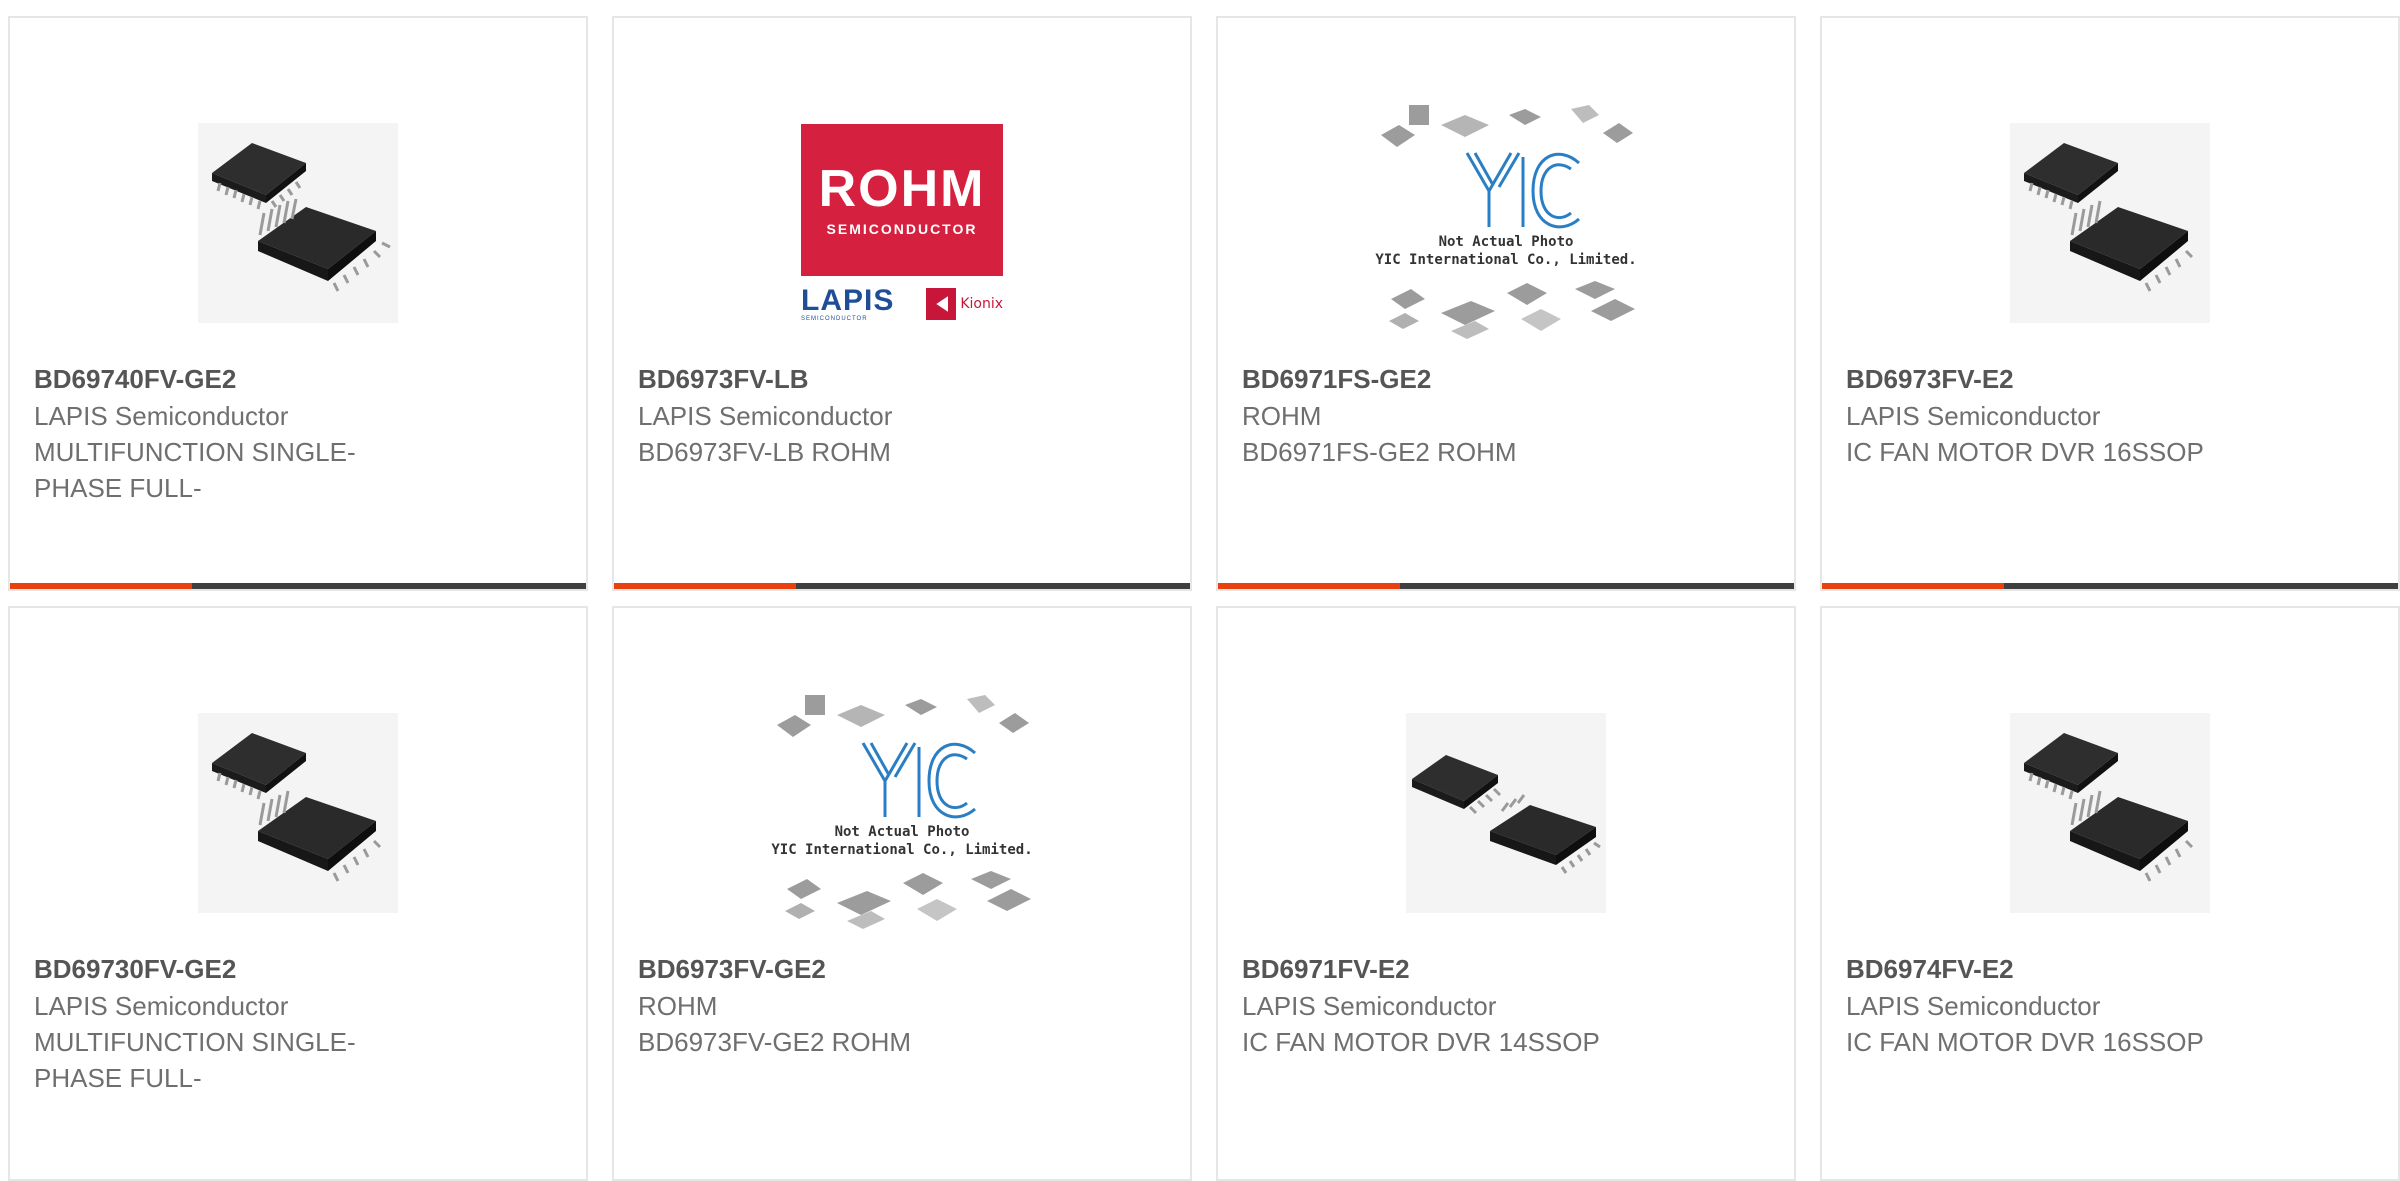 This screenshot has height=1181, width=2400. Describe the element at coordinates (902, 379) in the screenshot. I see `part-number: BD6973FV-LB` at that location.